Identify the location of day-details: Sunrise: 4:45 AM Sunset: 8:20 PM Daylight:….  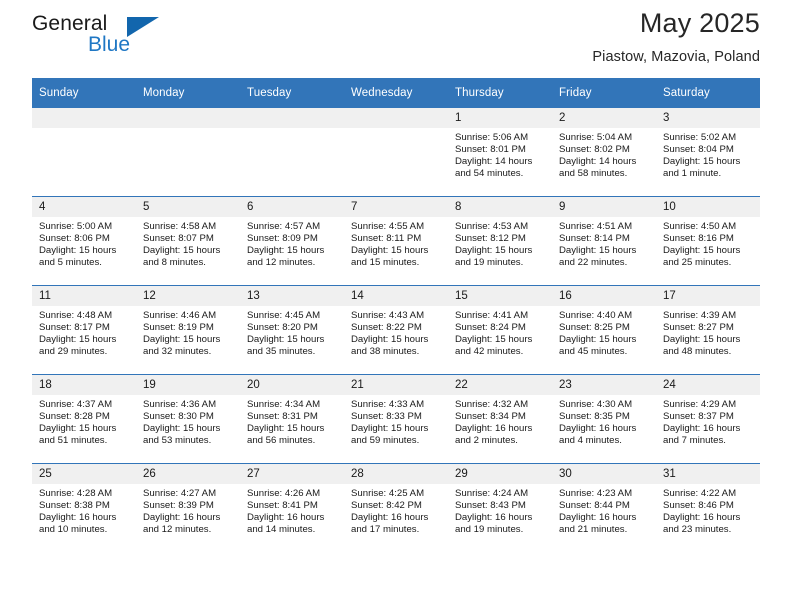
(292, 332).